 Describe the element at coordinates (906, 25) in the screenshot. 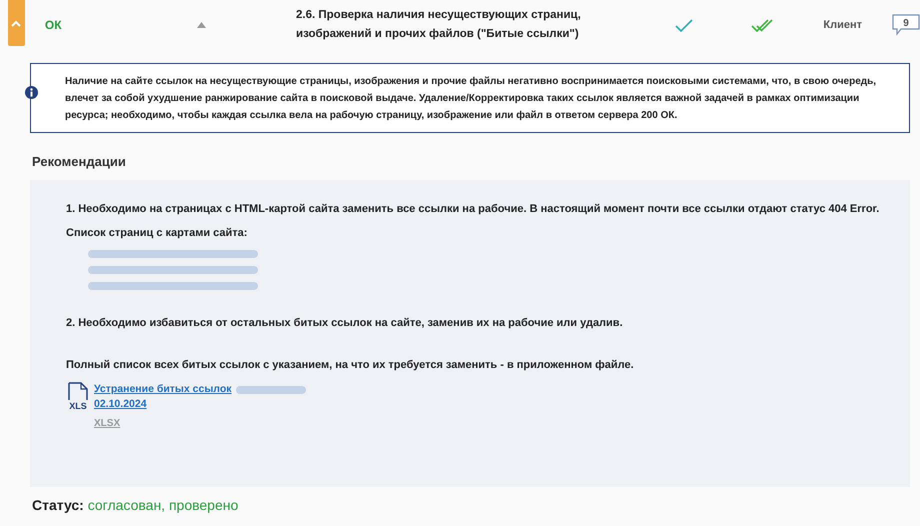

I see `comment-count-icon: 9` at that location.